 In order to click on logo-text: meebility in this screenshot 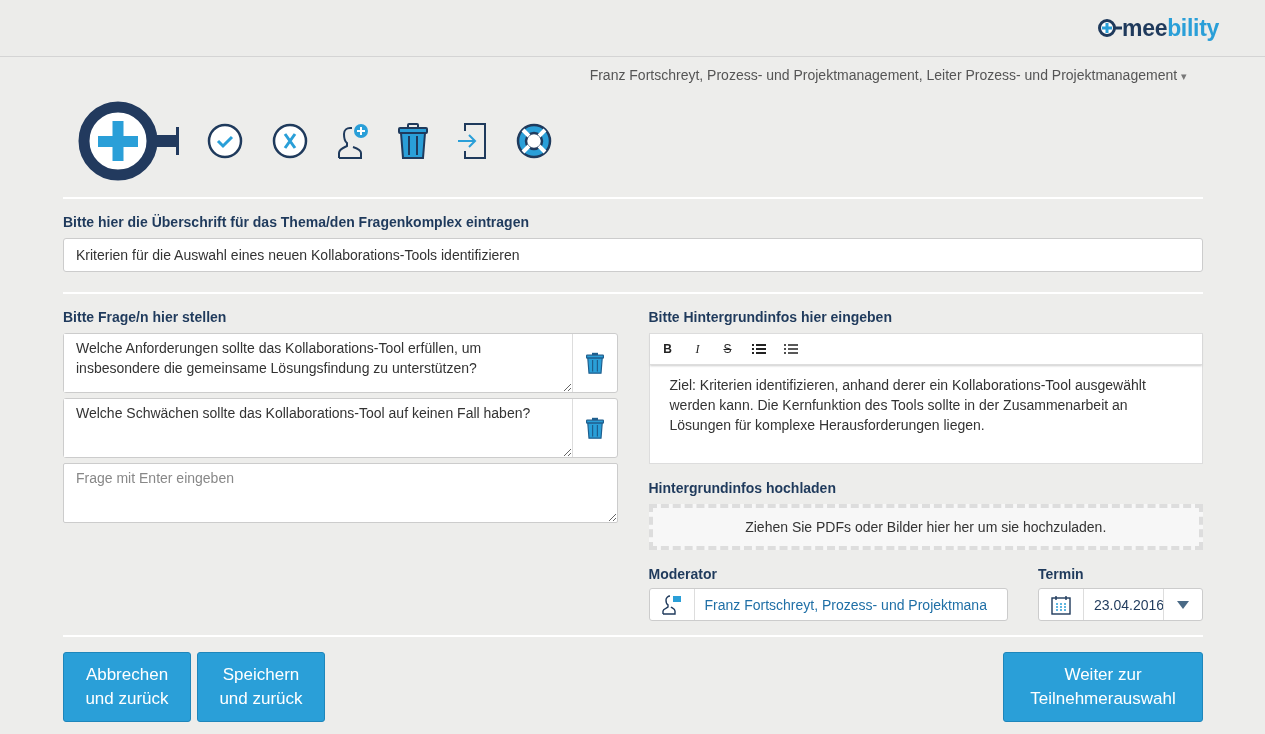, I will do `click(1170, 28)`.